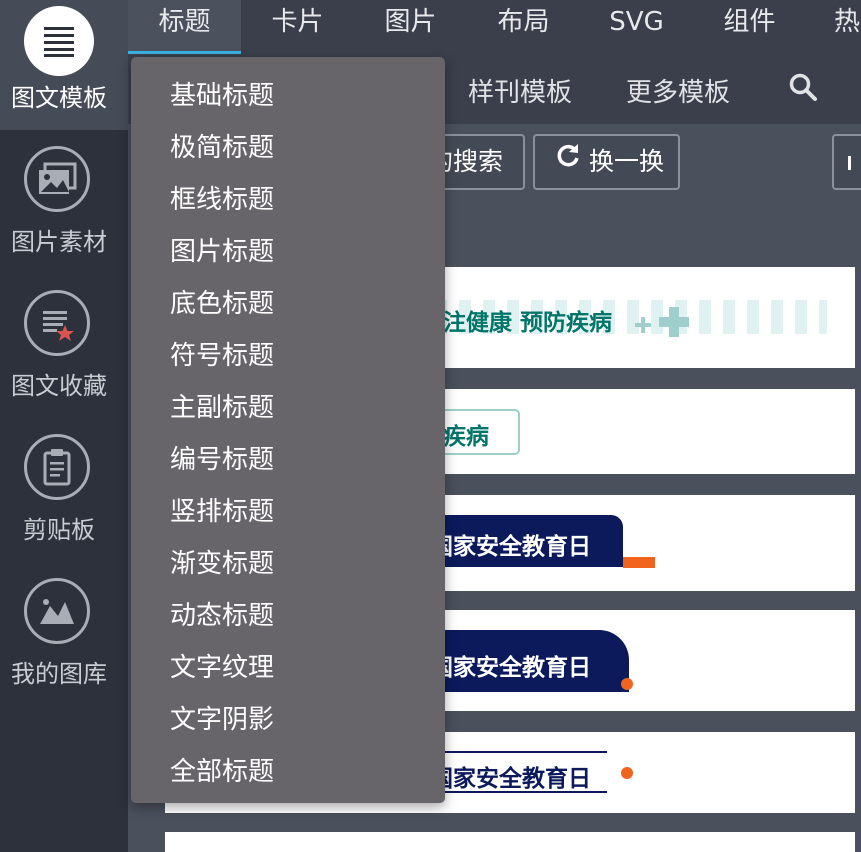 Image resolution: width=861 pixels, height=852 pixels. I want to click on menu-item-vertical-title: 竖排标题, so click(222, 509).